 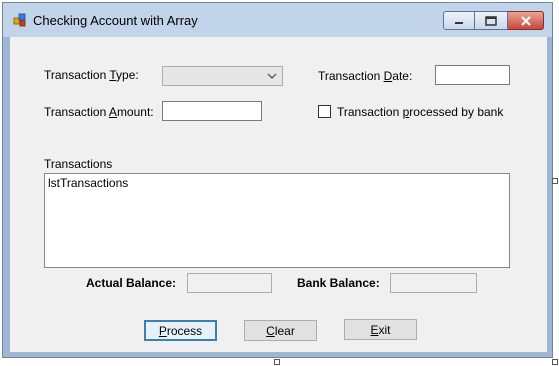 I want to click on transaction-amount-label: Transaction Amount:, so click(x=99, y=112).